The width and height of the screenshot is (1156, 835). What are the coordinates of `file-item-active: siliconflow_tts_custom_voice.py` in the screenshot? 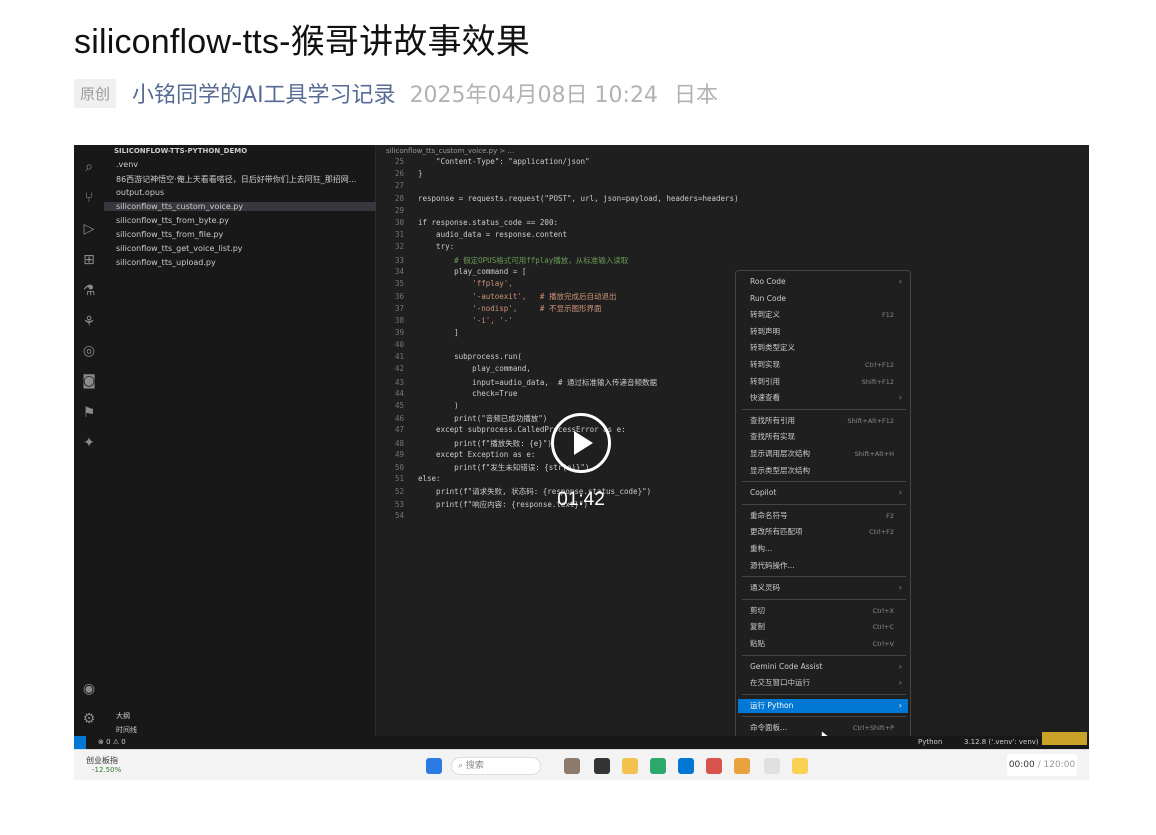 It's located at (240, 206).